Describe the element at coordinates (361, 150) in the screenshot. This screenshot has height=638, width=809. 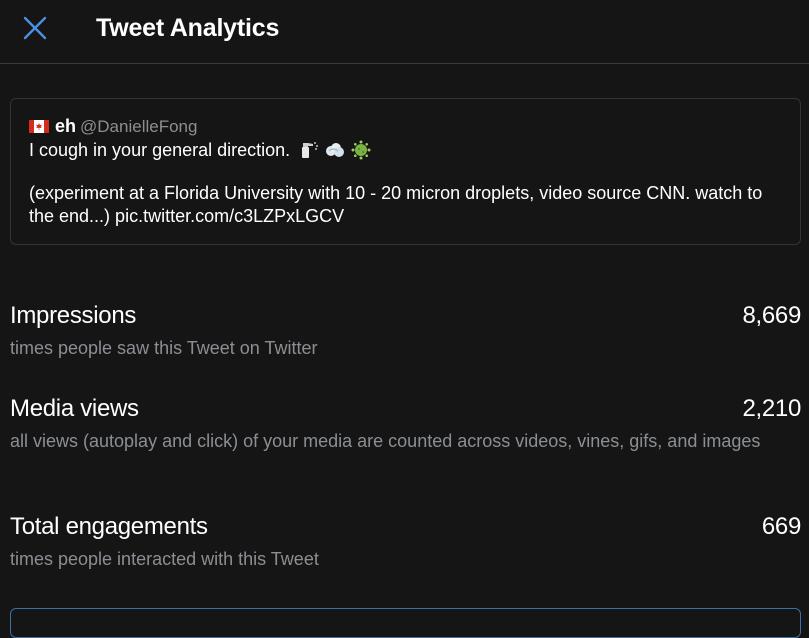
I see `virus-icon` at that location.